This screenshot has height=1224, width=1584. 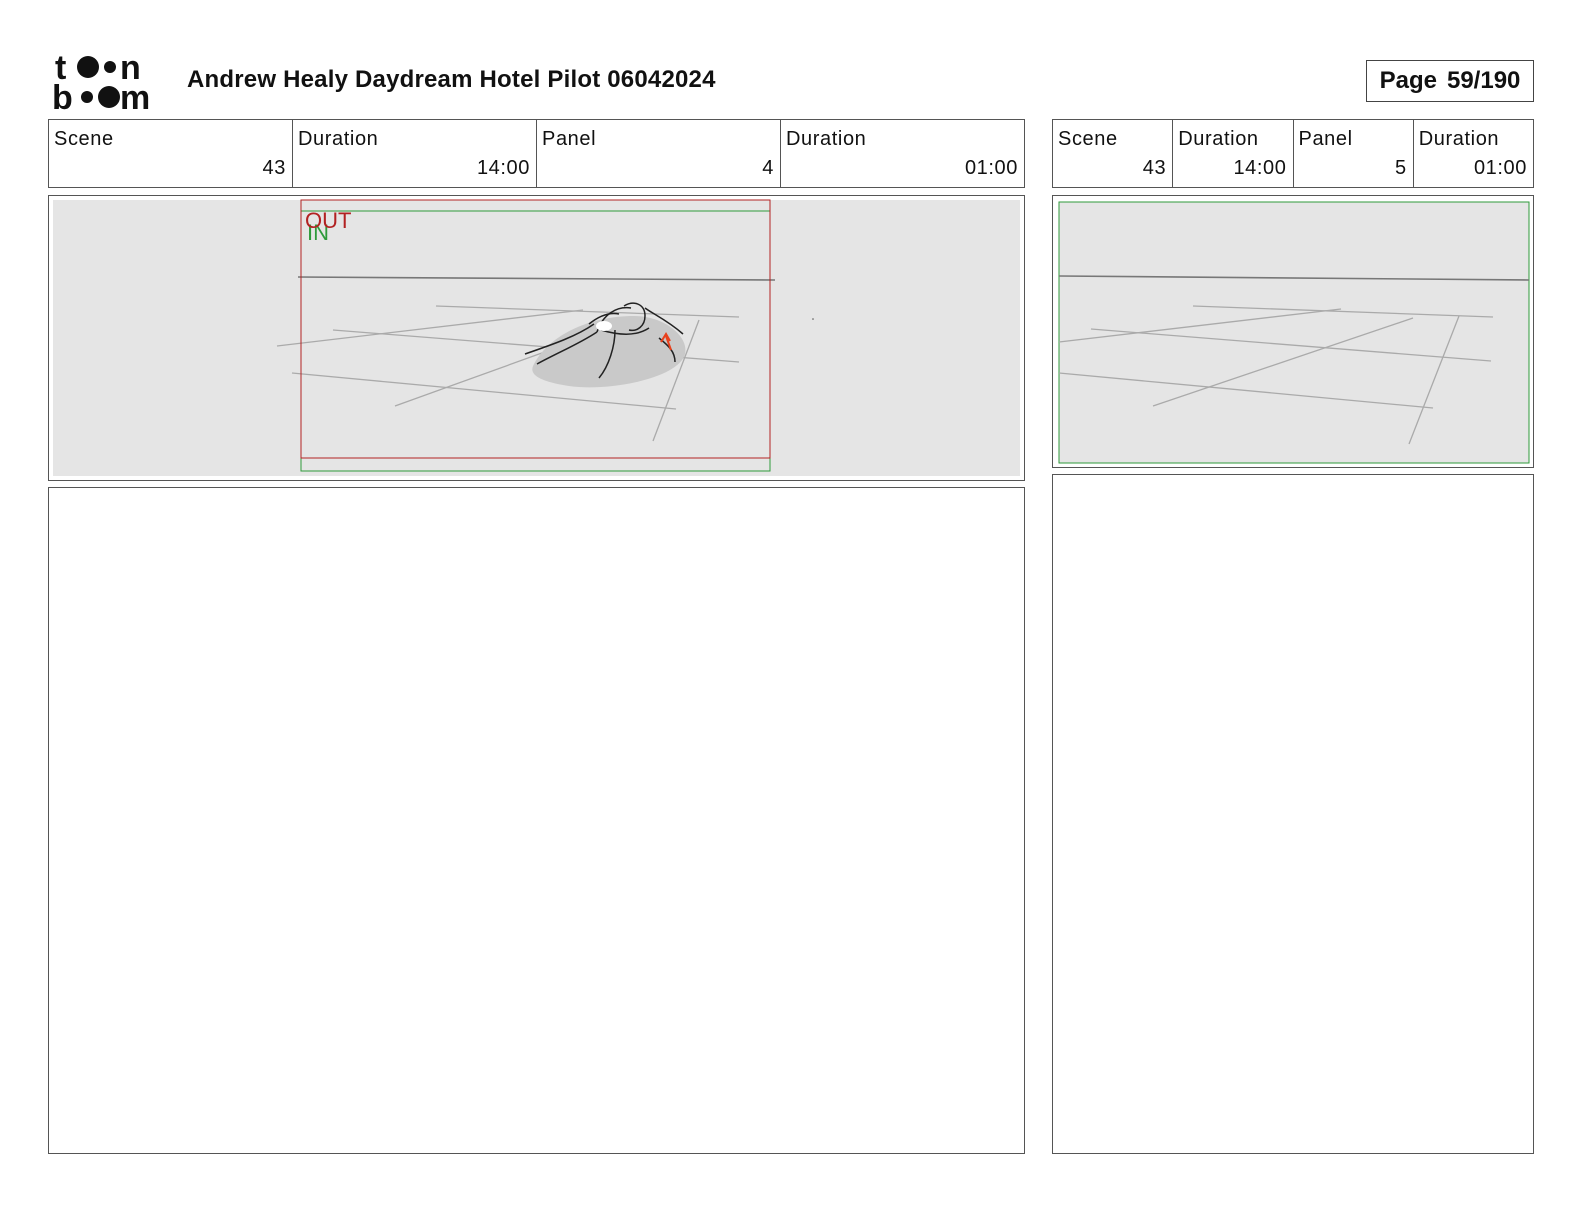 I want to click on toon-boom-logo: t n b m, so click(x=101, y=81).